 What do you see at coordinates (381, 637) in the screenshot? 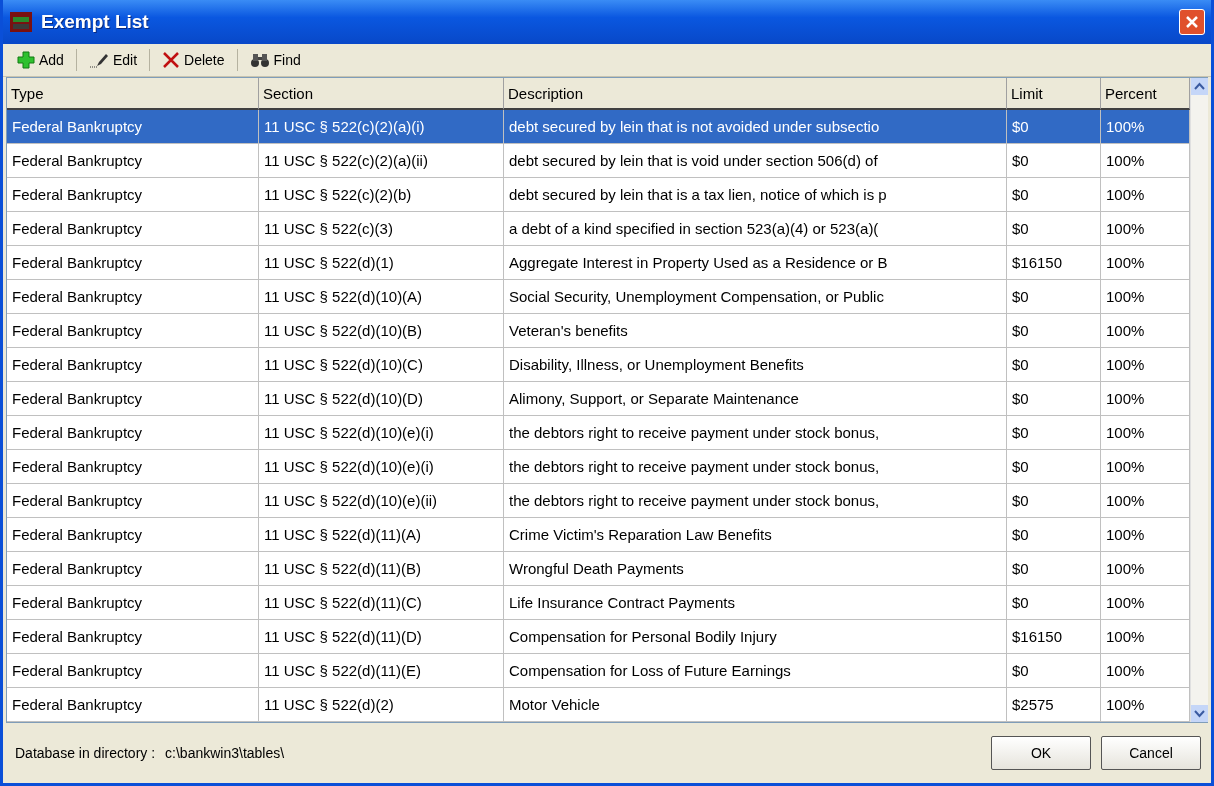
I see `table-cell: 11 USC § 522(d)(11)(D)` at bounding box center [381, 637].